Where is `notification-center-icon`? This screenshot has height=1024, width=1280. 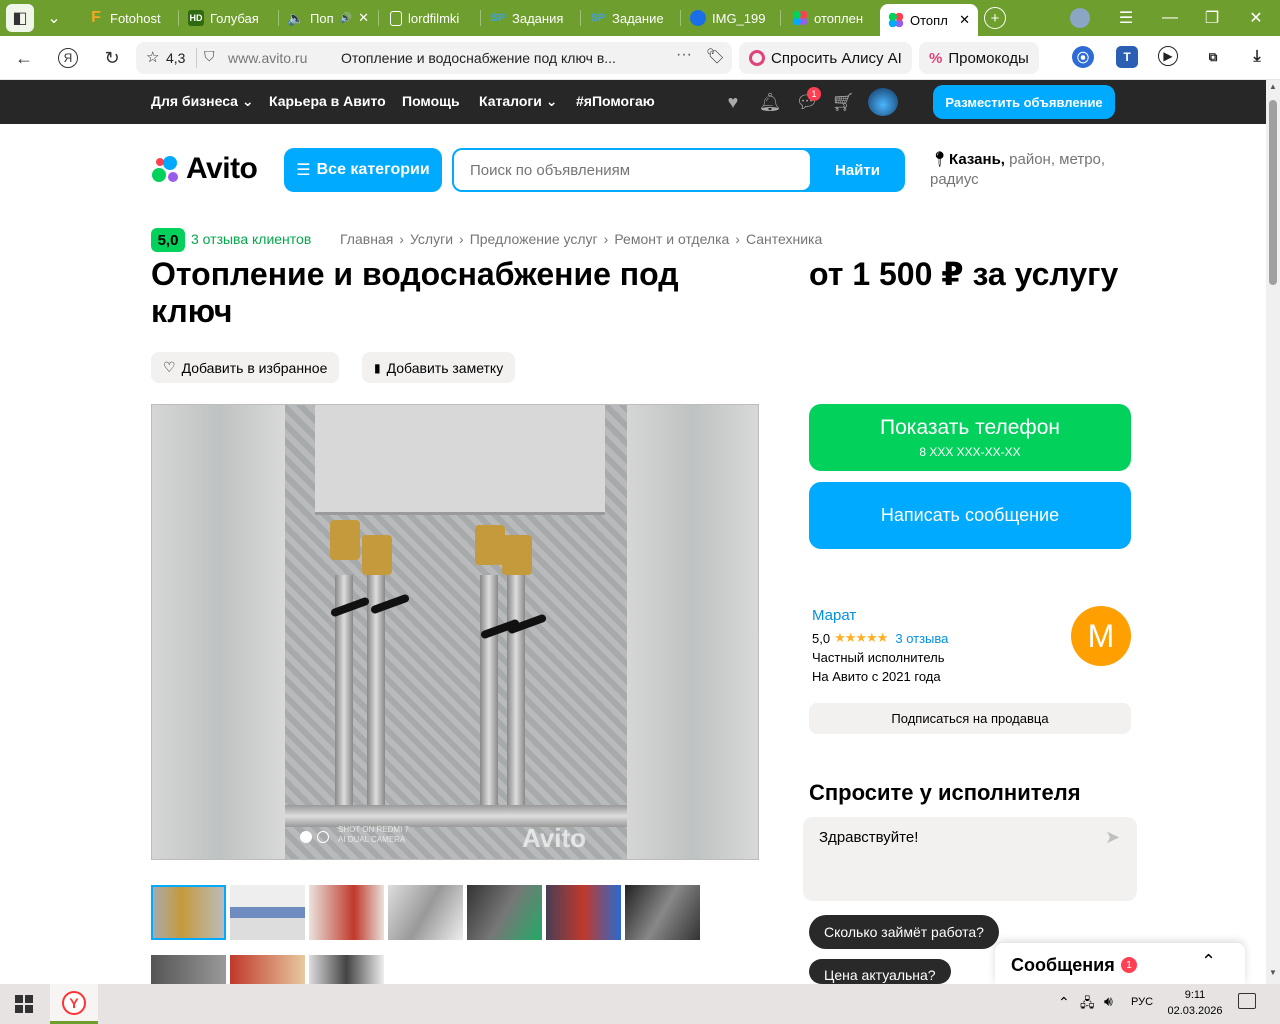
notification-center-icon is located at coordinates (1247, 1001).